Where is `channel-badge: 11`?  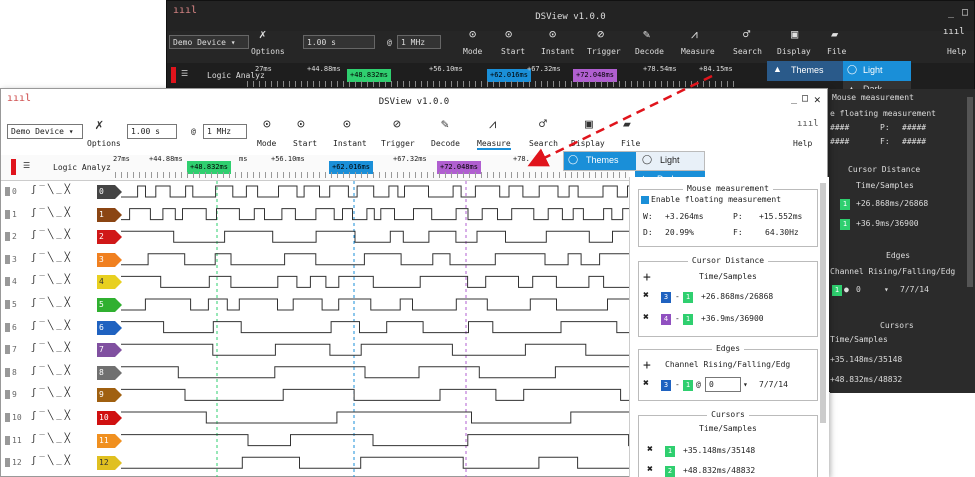 channel-badge: 11 is located at coordinates (109, 440).